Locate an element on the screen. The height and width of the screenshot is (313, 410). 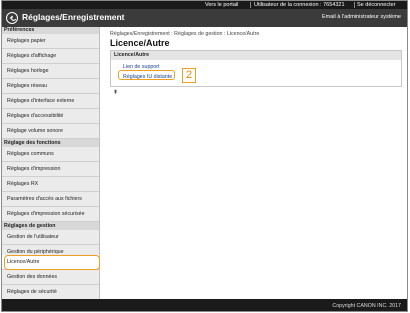
sidebar-item-accessibilite: Réglages d'accessibilité is located at coordinates (50, 116).